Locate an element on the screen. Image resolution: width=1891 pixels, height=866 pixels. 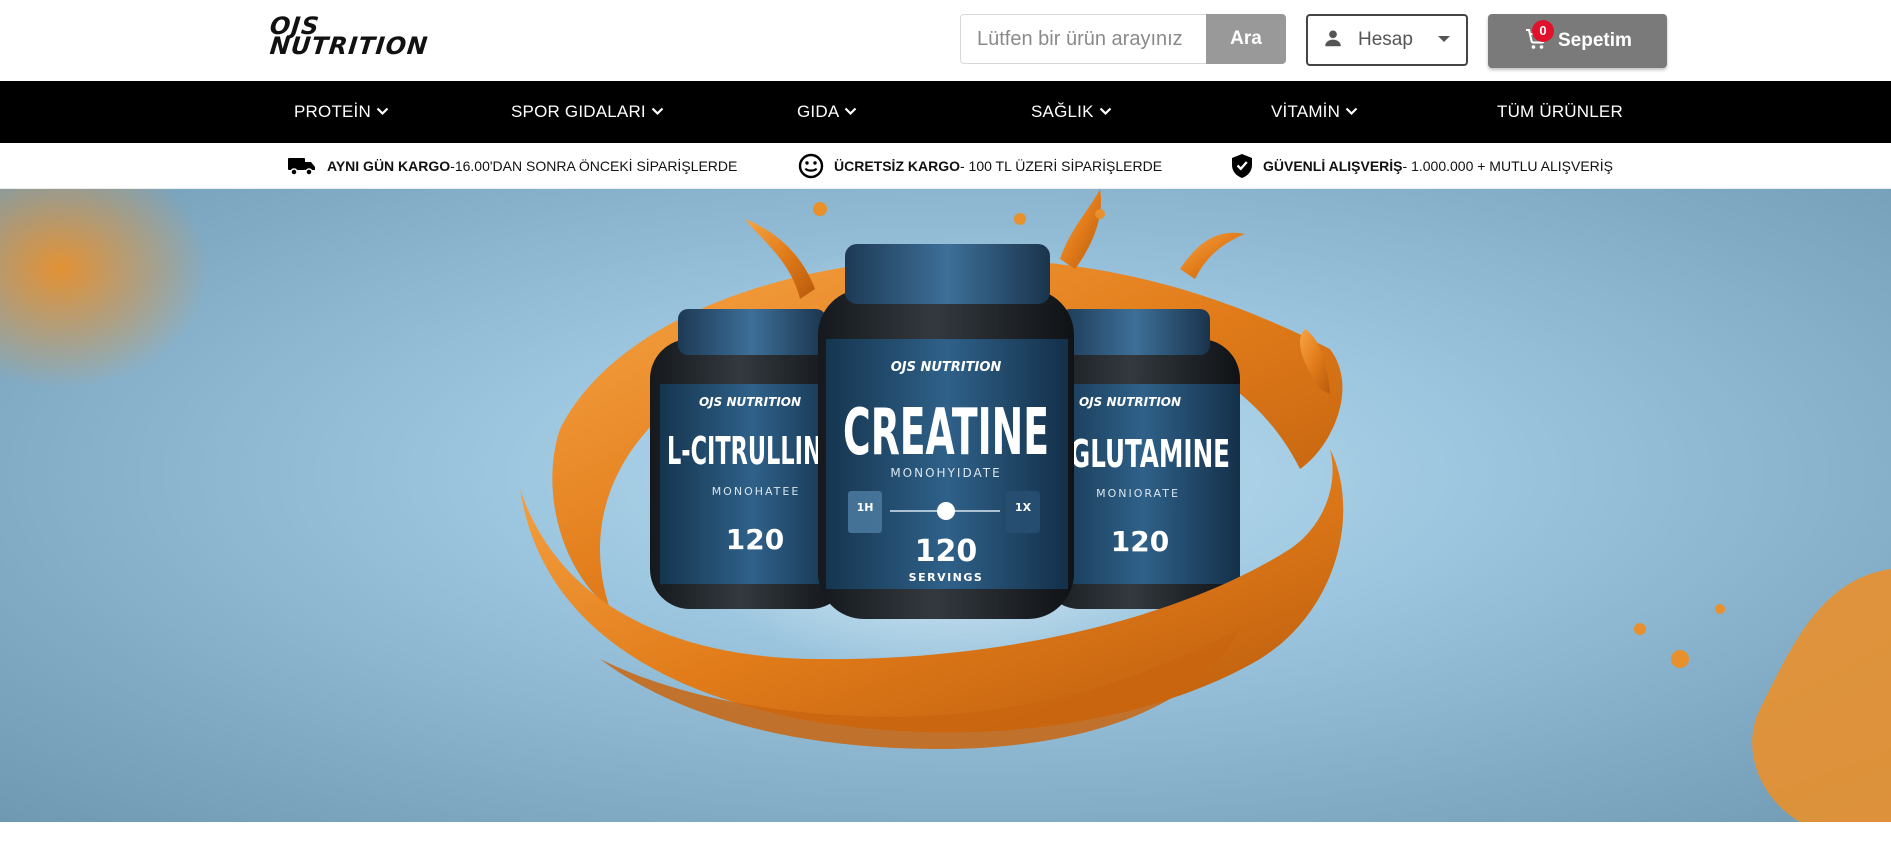
jar-name: GLUTAMINE is located at coordinates (1150, 454).